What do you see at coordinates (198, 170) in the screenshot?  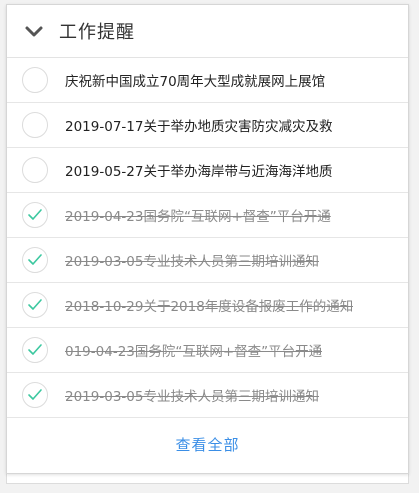 I see `task-label: 2019-05-27关于举办海岸带与近海海洋地质` at bounding box center [198, 170].